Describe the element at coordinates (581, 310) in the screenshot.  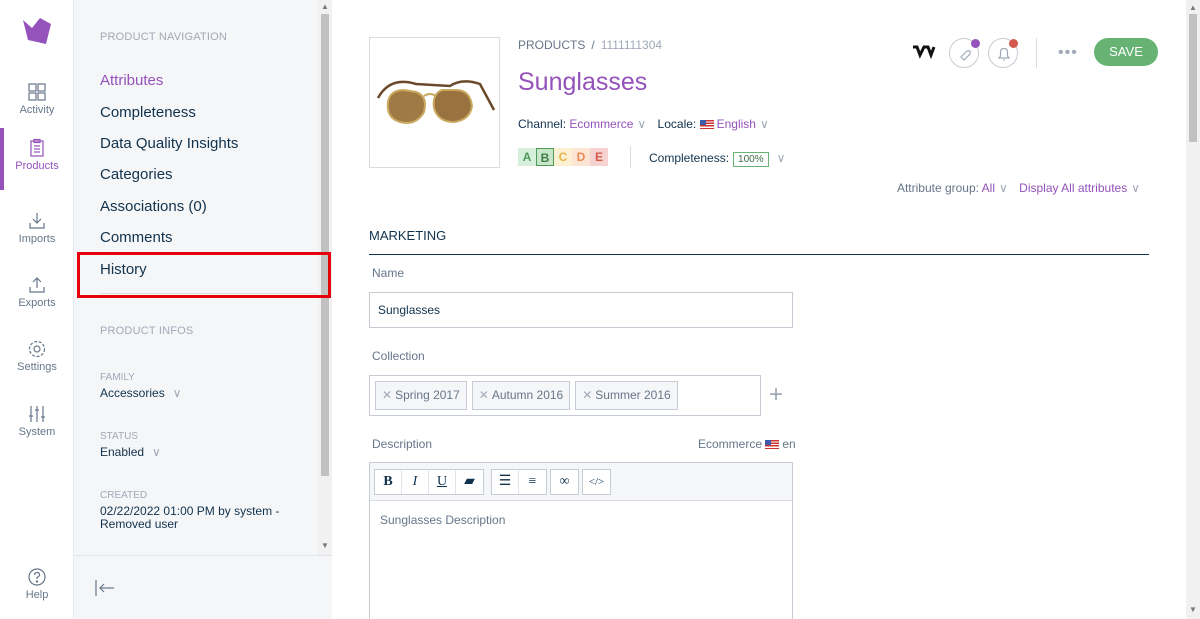
I see `name-field: Sunglasses` at that location.